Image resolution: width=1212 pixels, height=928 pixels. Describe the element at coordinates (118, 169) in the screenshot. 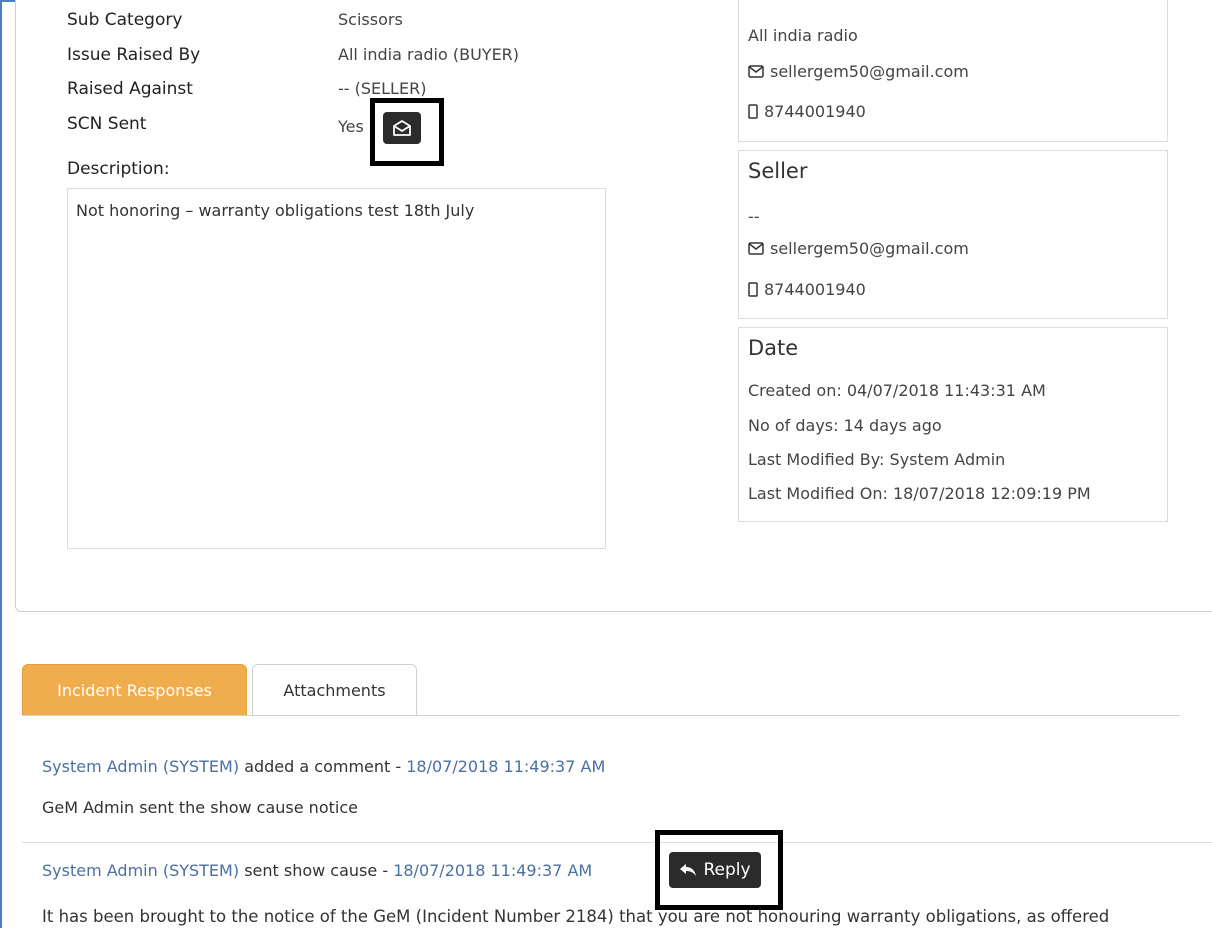

I see `description-label: Description:` at that location.